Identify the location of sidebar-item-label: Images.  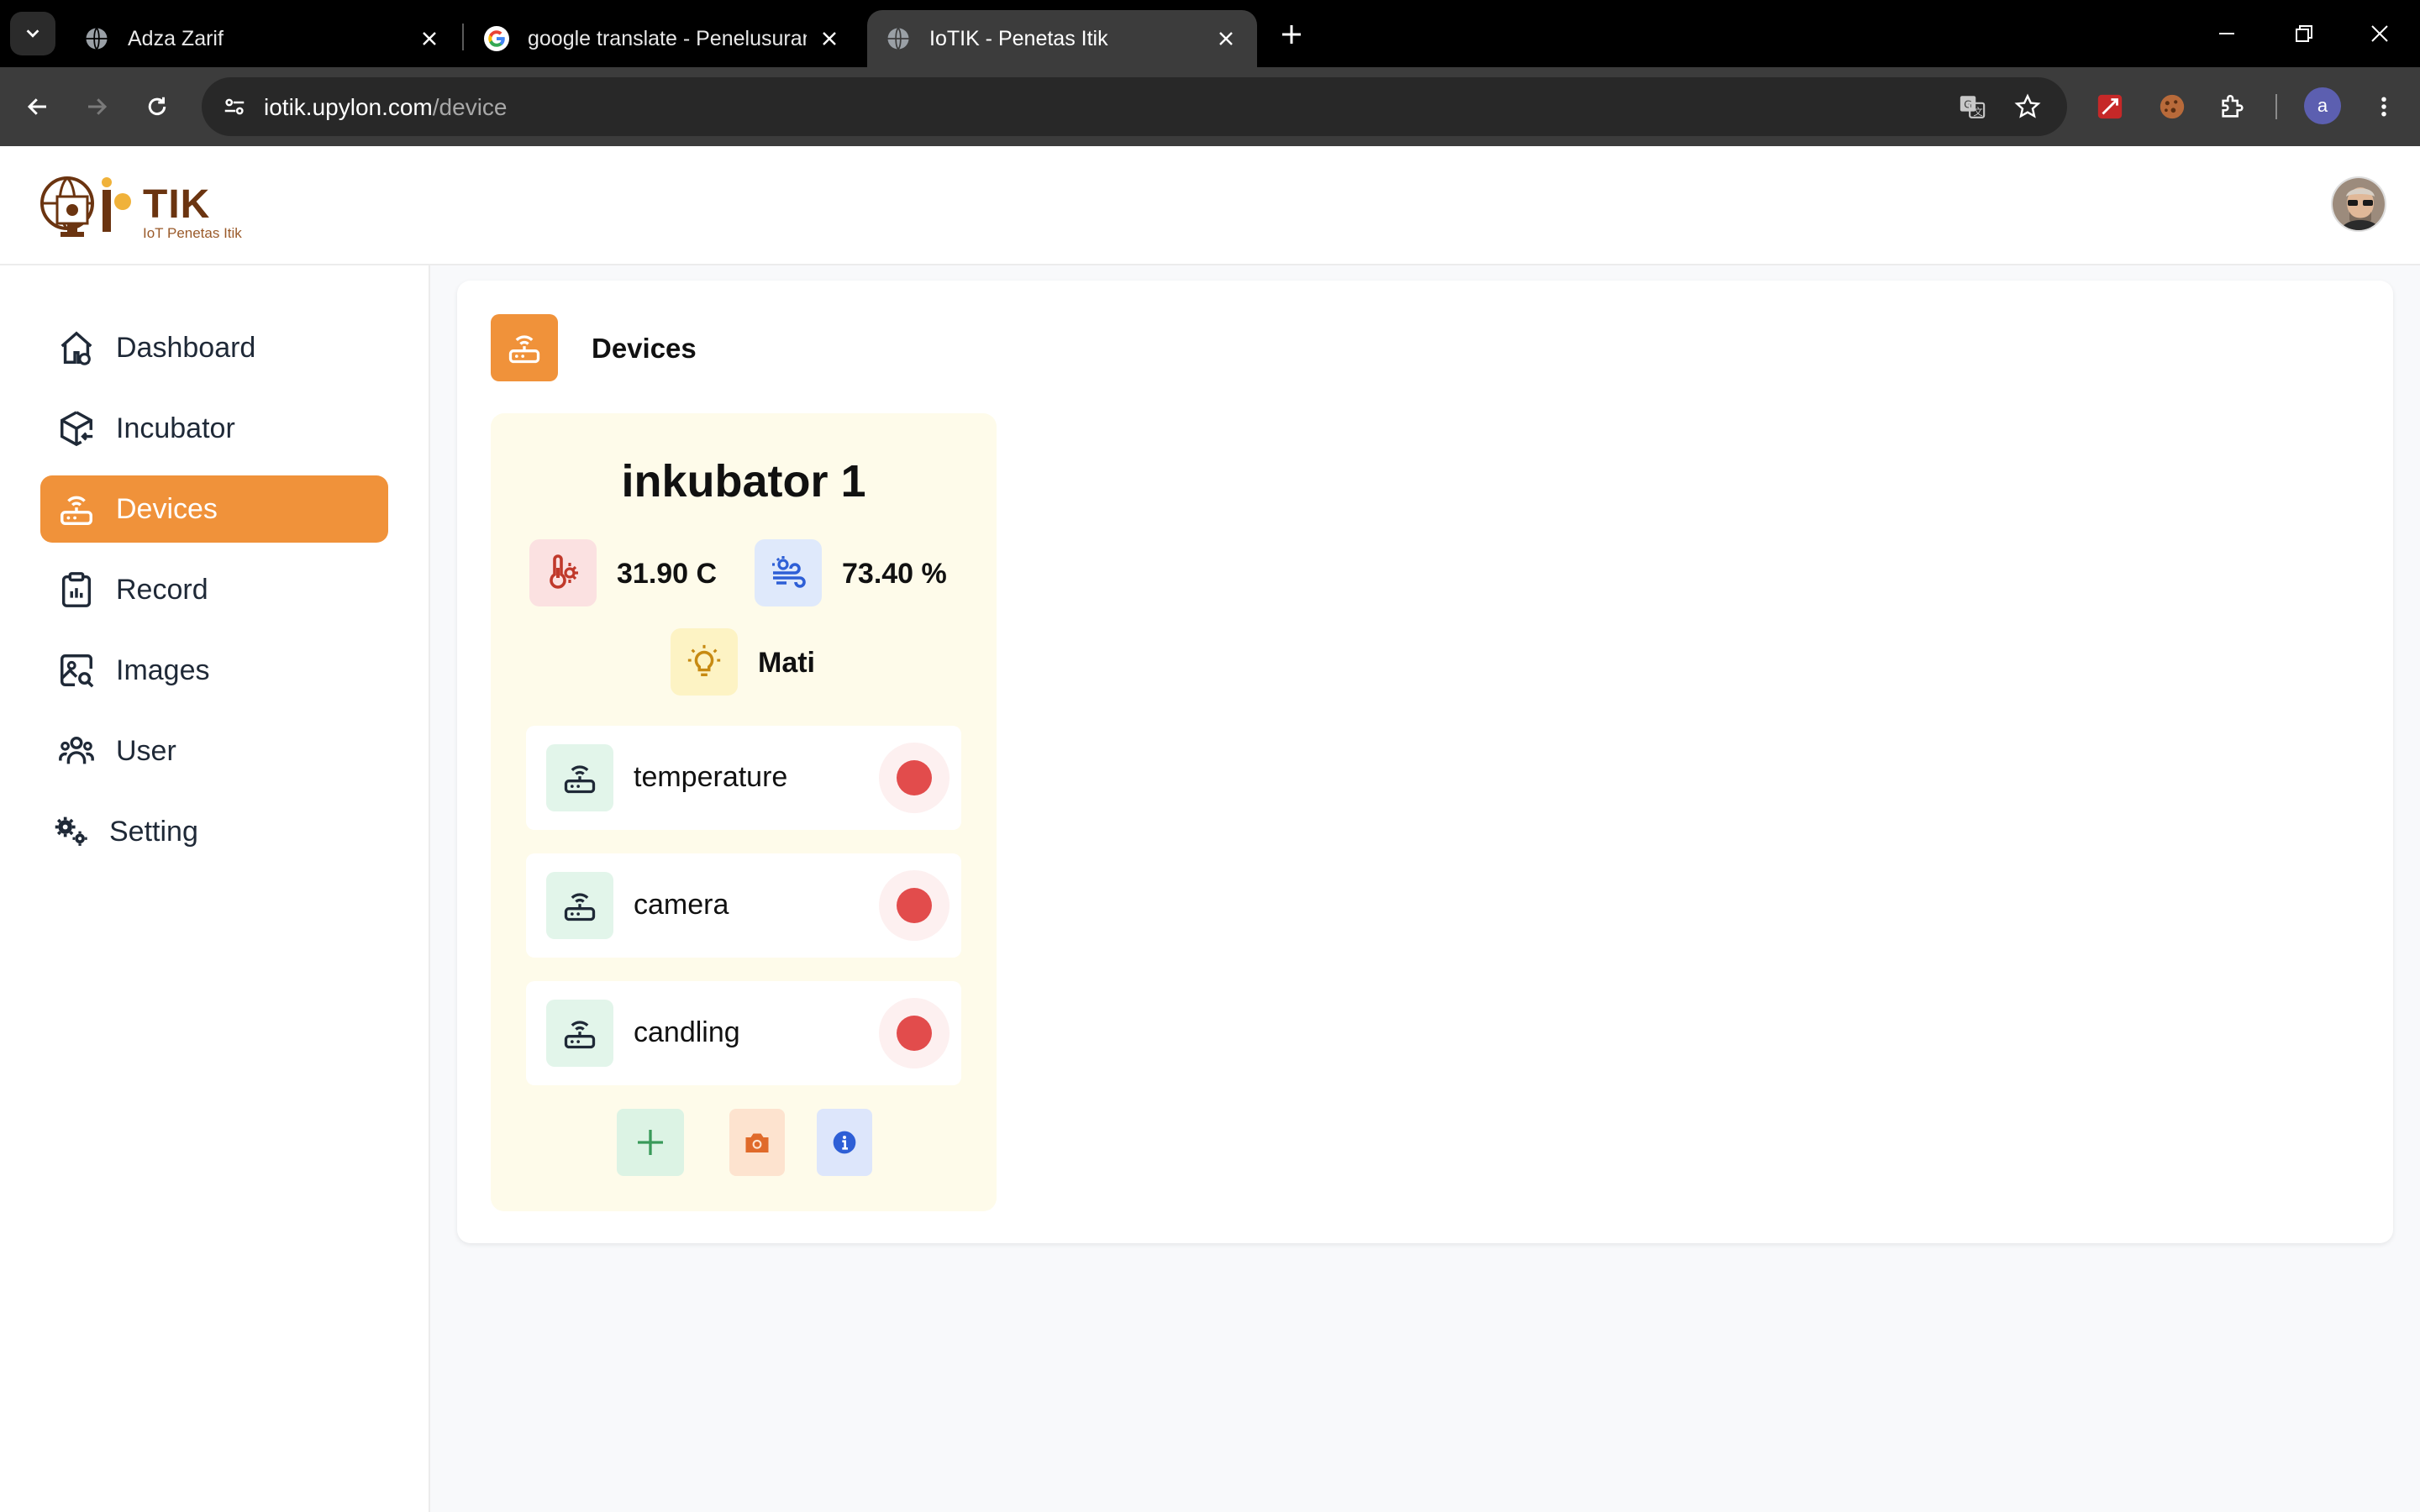
(163, 670).